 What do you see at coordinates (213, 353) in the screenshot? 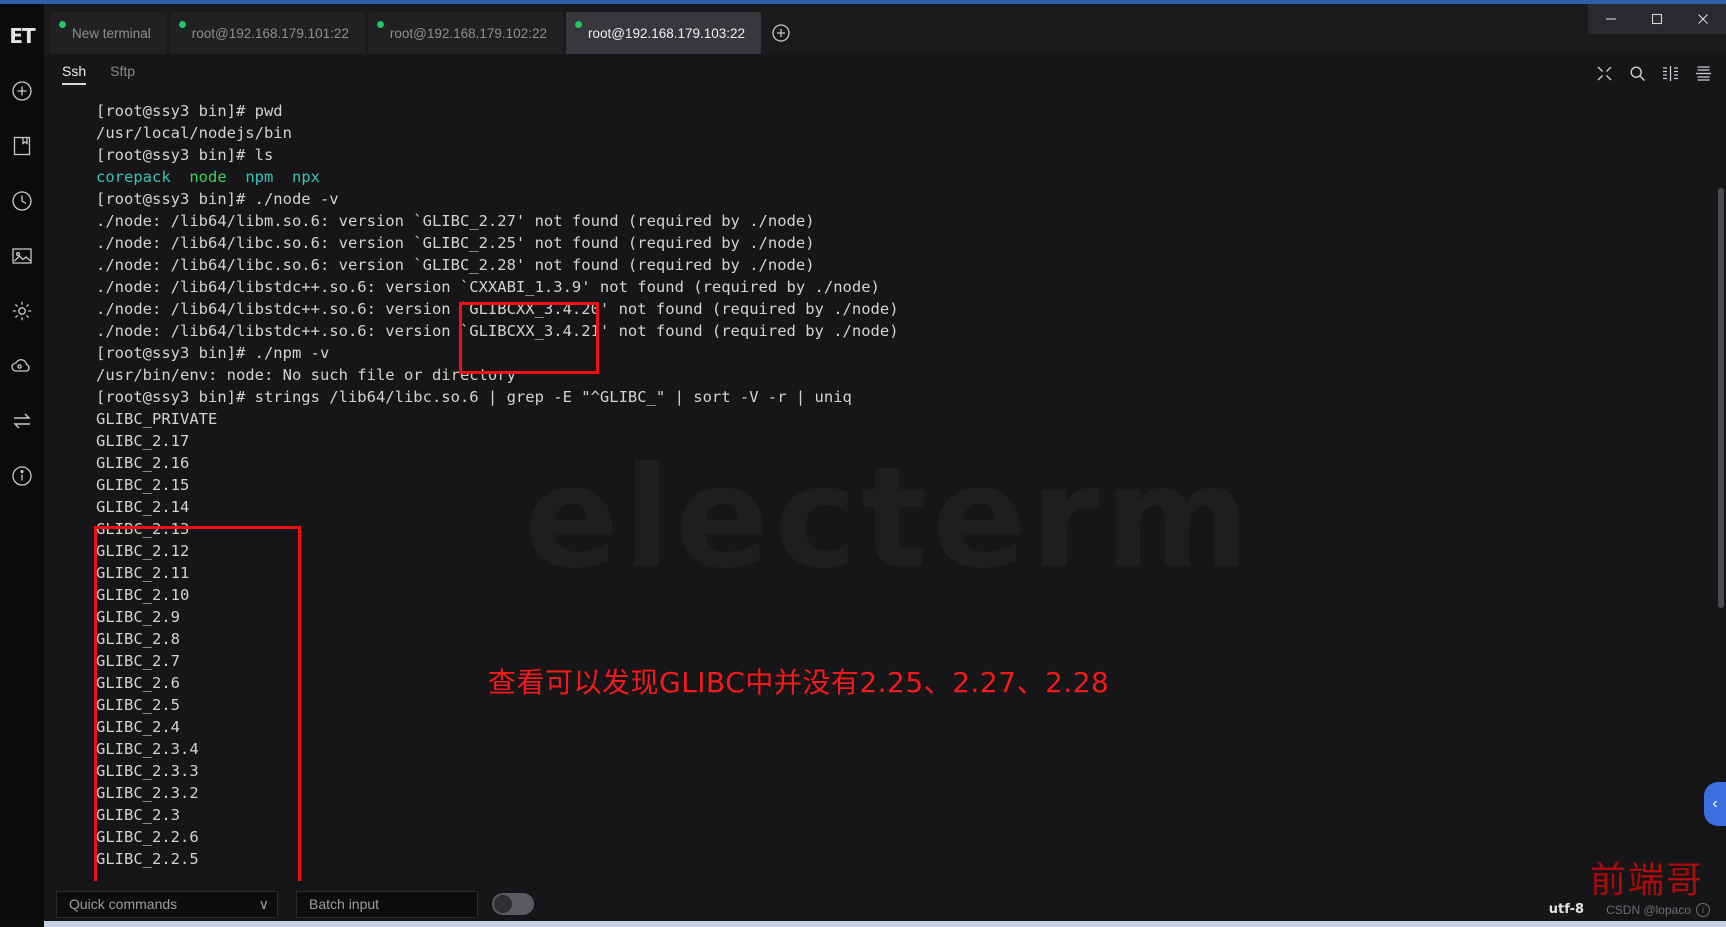
I see `terminal-text: [root@ssy3 bin]# ./npm -v` at bounding box center [213, 353].